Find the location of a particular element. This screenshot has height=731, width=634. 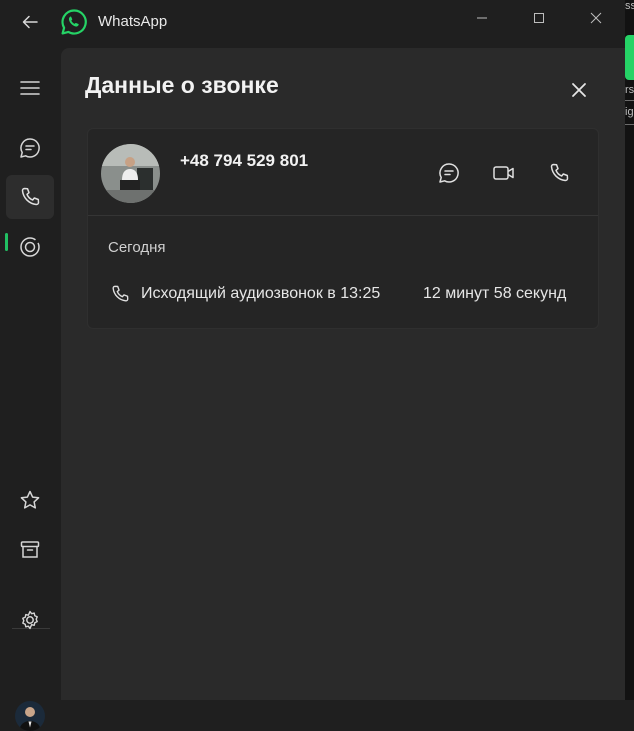

profile-avatar is located at coordinates (30, 716).